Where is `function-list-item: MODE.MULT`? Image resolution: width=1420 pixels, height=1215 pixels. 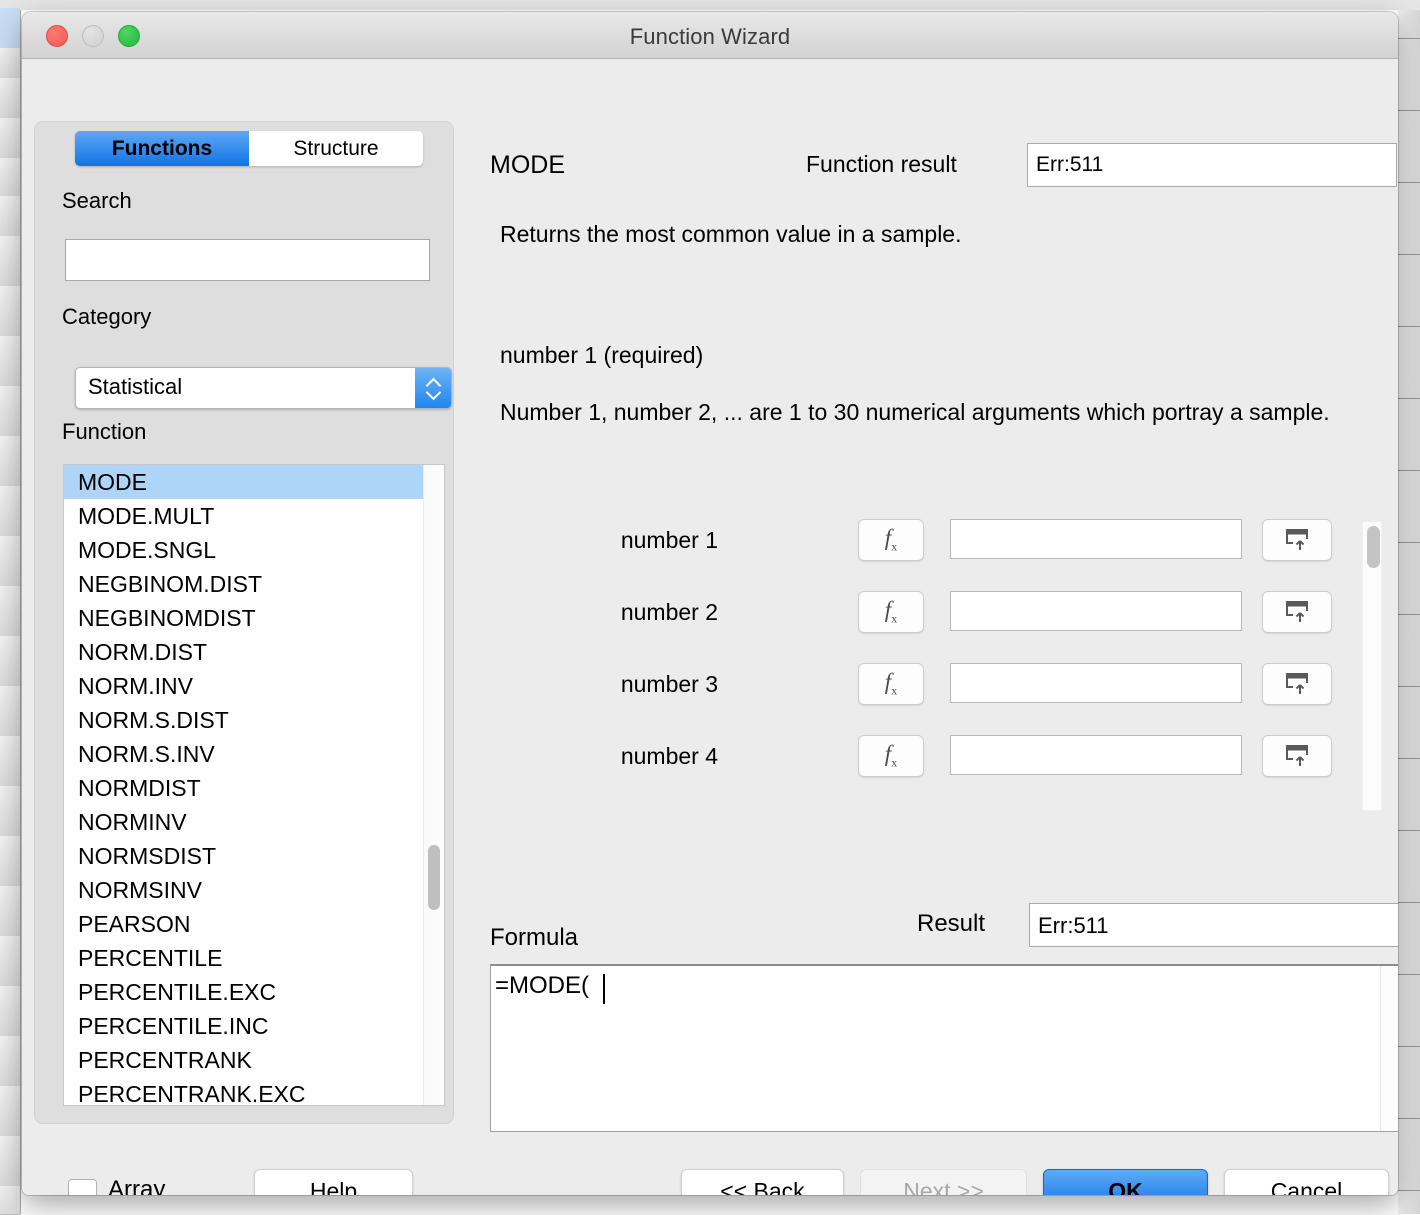
function-list-item: MODE.MULT is located at coordinates (244, 516).